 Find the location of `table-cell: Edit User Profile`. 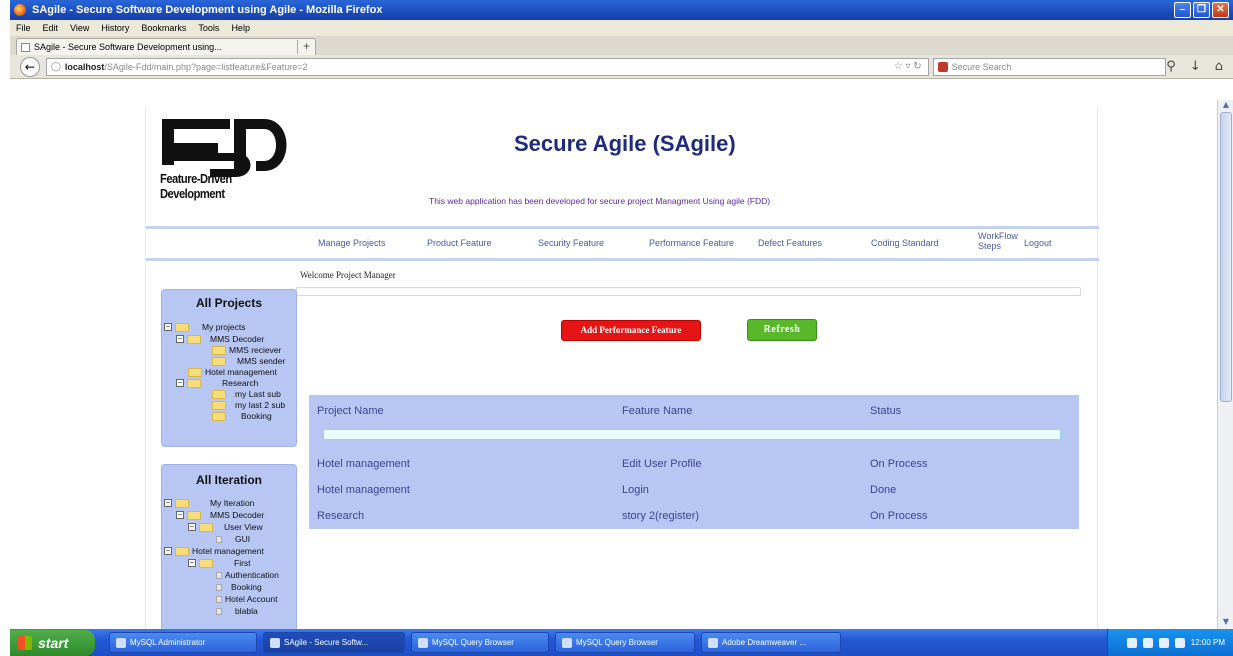

table-cell: Edit User Profile is located at coordinates (661, 464).